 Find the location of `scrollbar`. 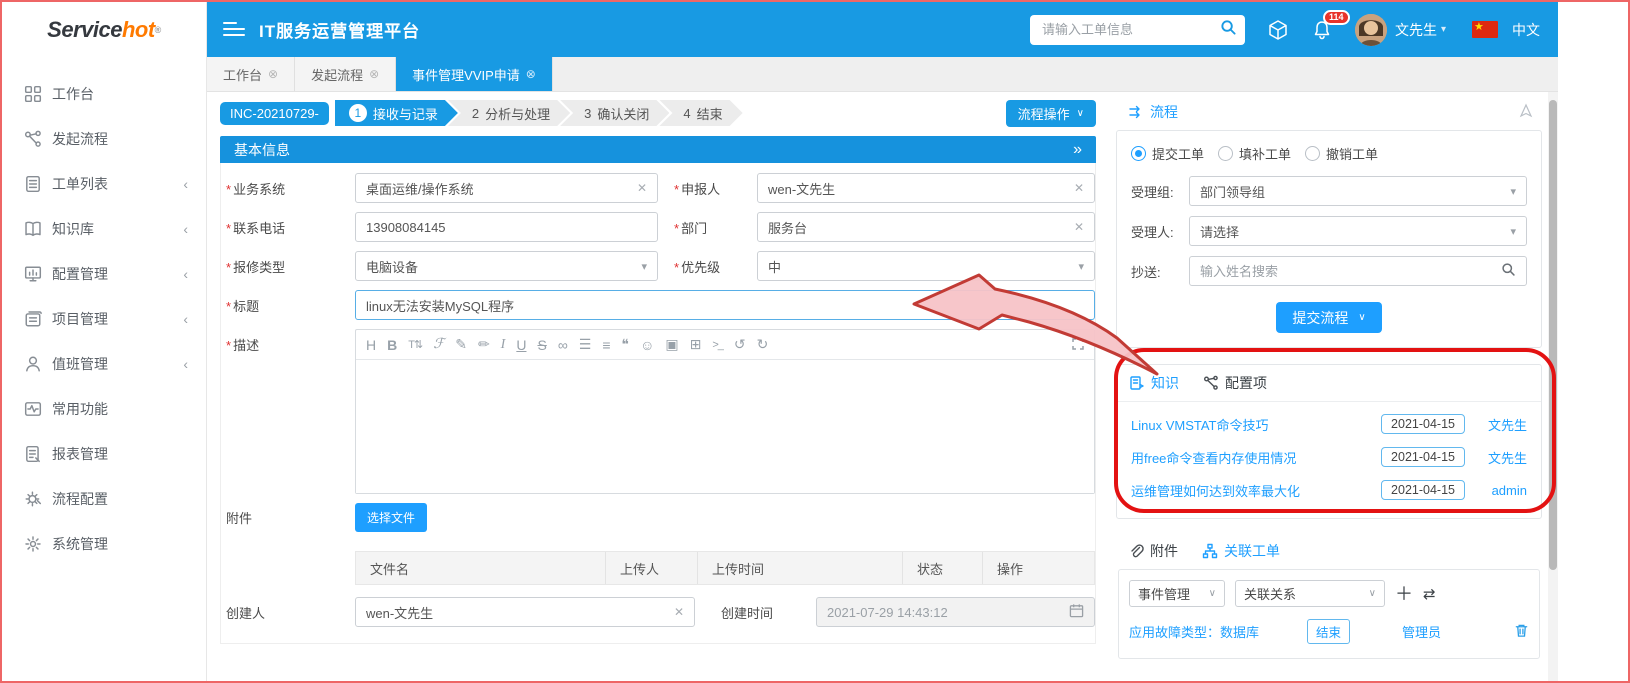

scrollbar is located at coordinates (1553, 386).